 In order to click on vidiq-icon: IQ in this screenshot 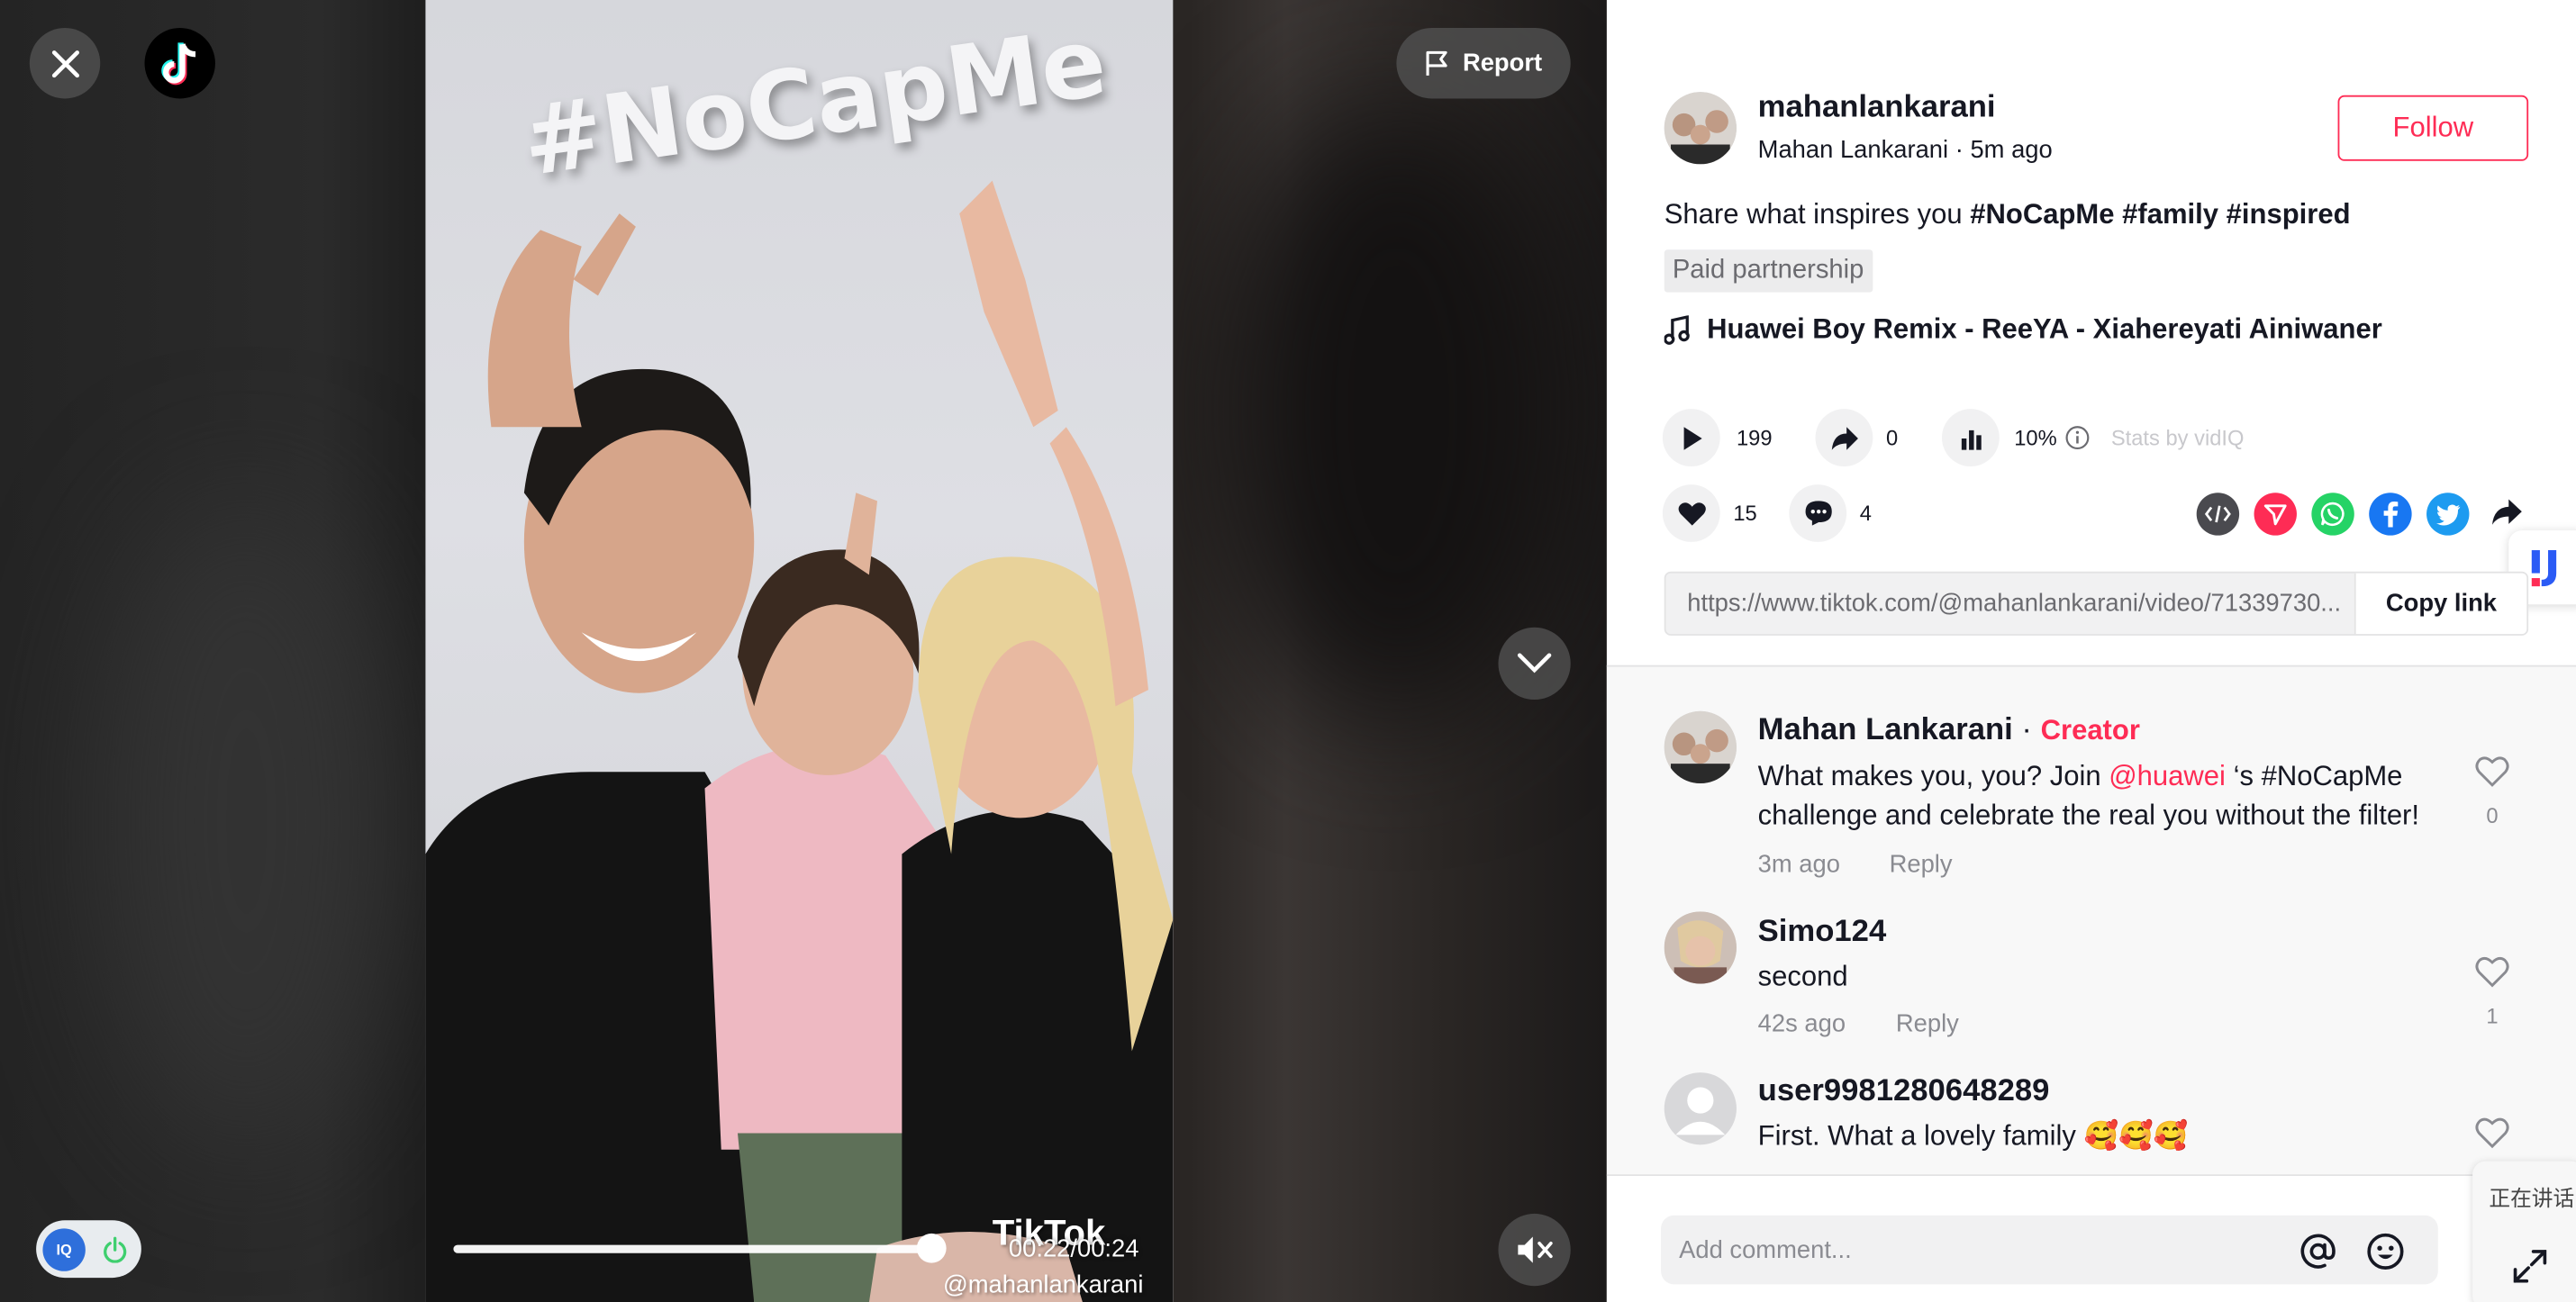, I will do `click(64, 1248)`.